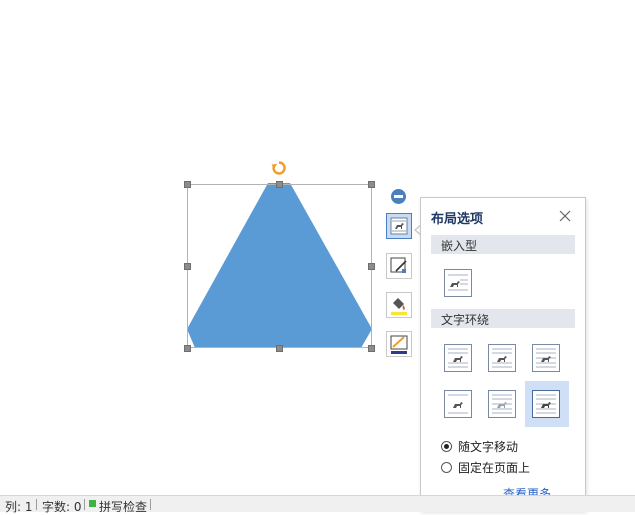 The height and width of the screenshot is (515, 635). I want to click on shape-edit-button, so click(399, 266).